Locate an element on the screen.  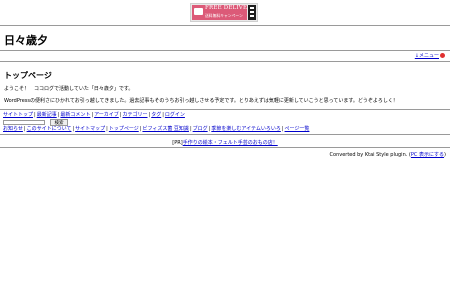
pr-line: [PR]手作りの絵本・フェルト手芸のおもの店！ is located at coordinates (225, 142).